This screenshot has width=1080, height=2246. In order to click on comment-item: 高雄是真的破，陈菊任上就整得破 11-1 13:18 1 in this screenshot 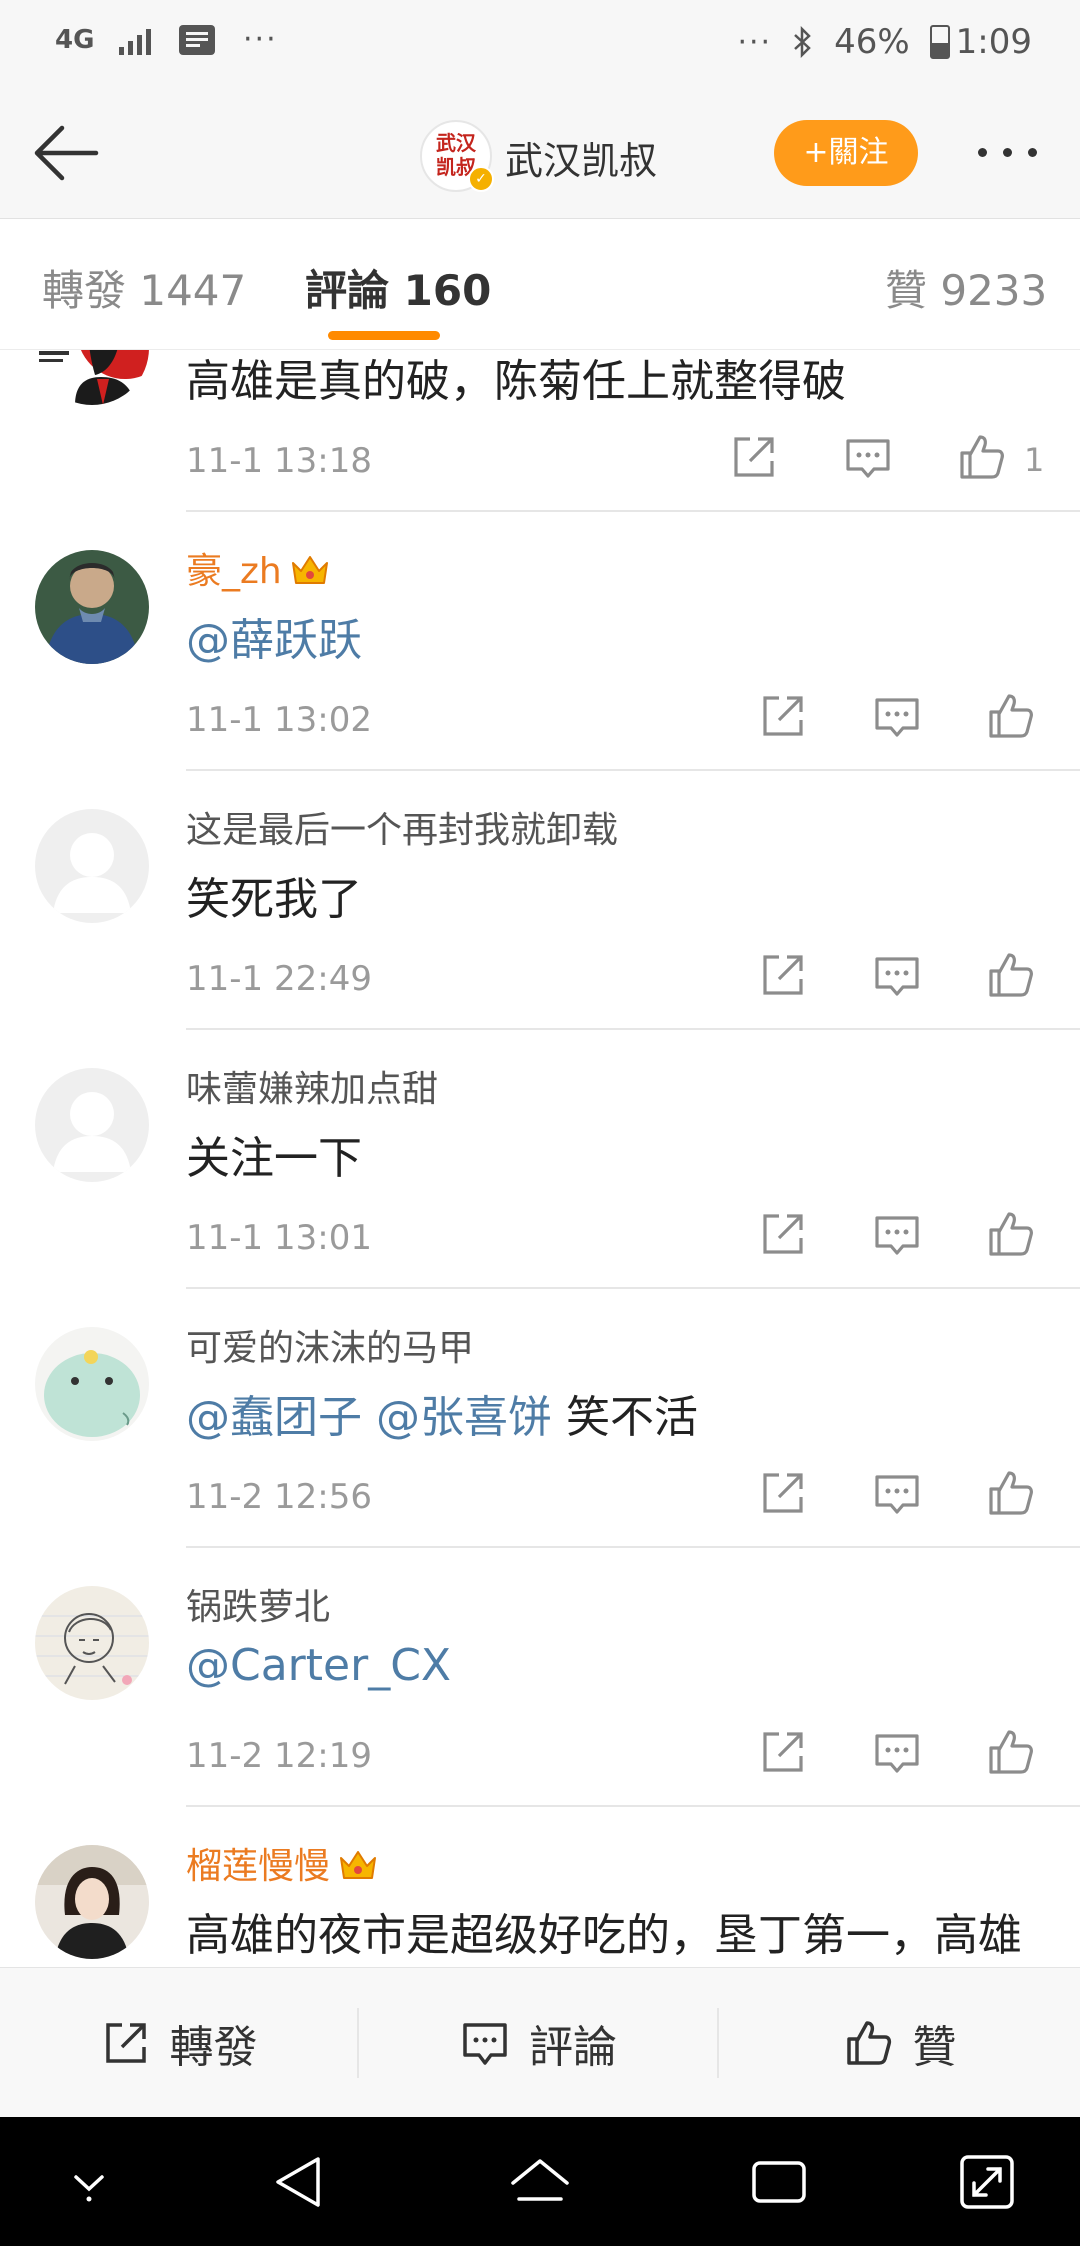, I will do `click(540, 430)`.